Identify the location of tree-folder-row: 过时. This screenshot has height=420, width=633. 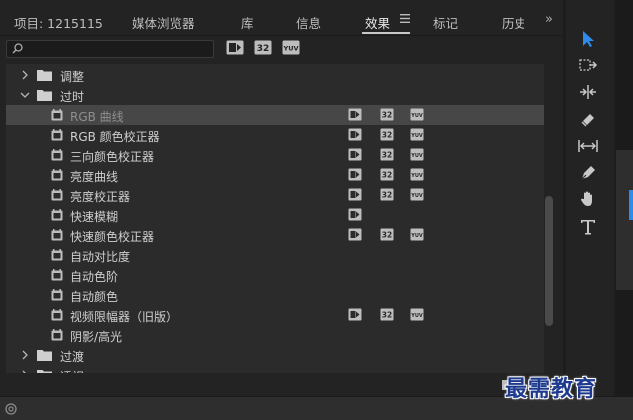
(275, 95).